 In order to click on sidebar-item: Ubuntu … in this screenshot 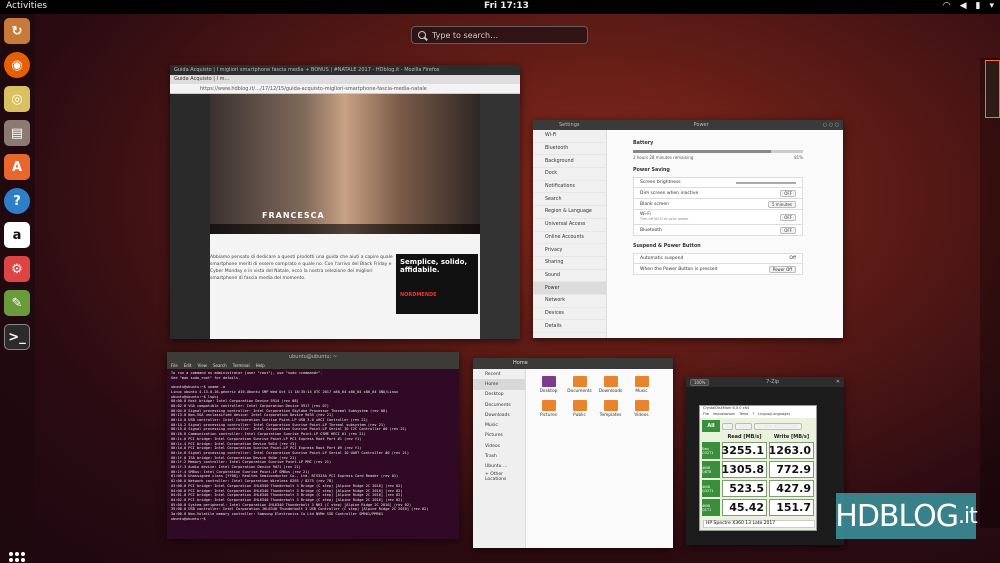, I will do `click(499, 467)`.